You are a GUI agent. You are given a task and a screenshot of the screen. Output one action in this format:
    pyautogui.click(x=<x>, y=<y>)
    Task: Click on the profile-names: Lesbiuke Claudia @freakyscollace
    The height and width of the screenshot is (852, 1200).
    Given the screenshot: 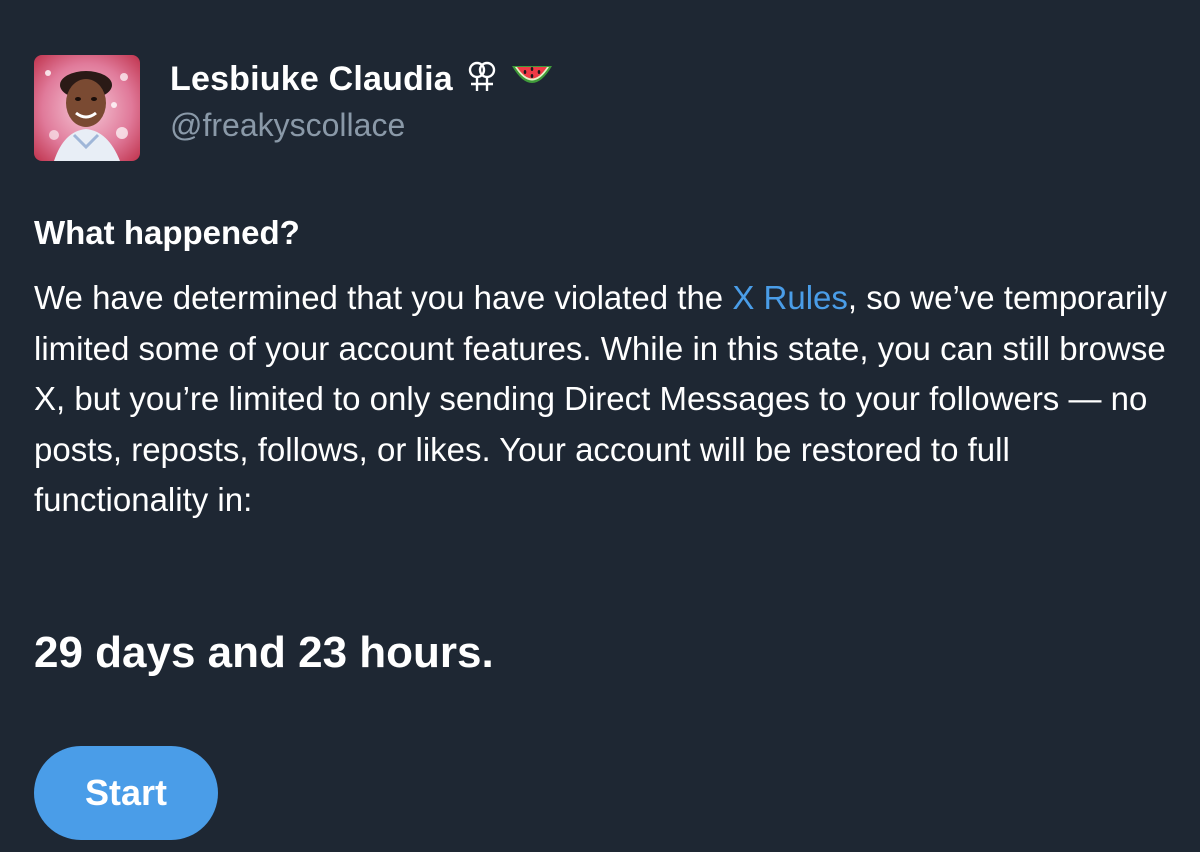 What is the action you would take?
    pyautogui.click(x=362, y=100)
    